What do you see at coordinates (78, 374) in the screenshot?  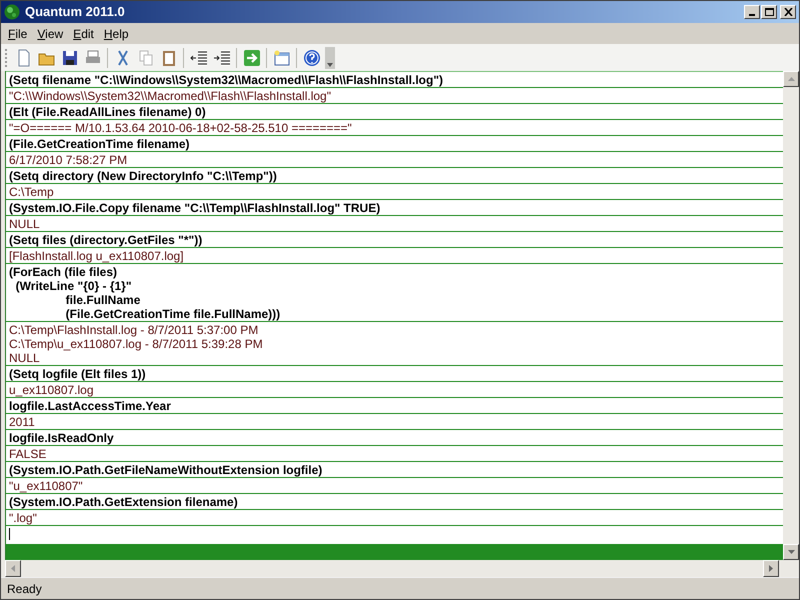 I see `input-expression: (Setq logfile (Elt files 1))` at bounding box center [78, 374].